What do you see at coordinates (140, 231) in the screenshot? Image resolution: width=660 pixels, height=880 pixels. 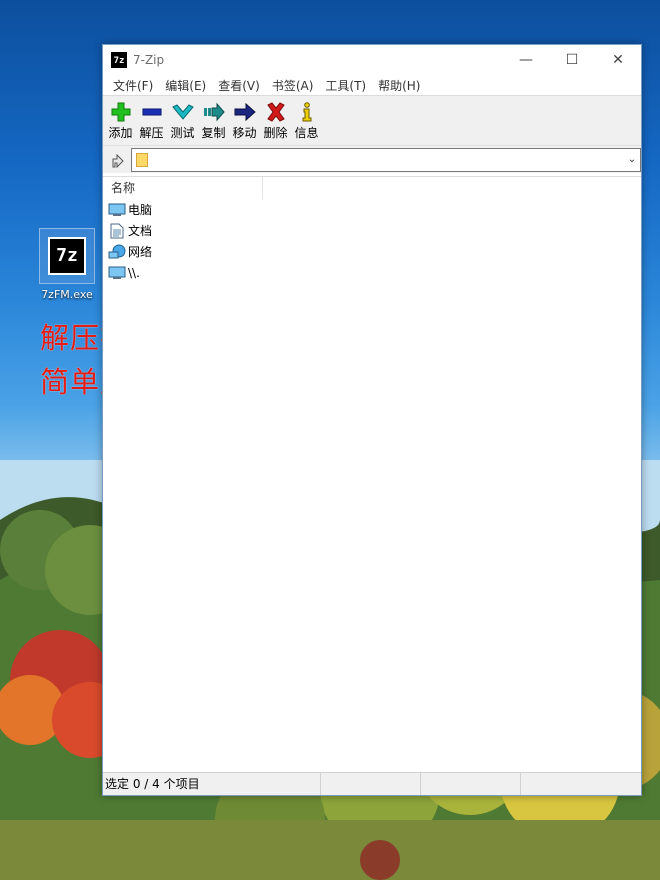 I see `list-item-label: 文档` at bounding box center [140, 231].